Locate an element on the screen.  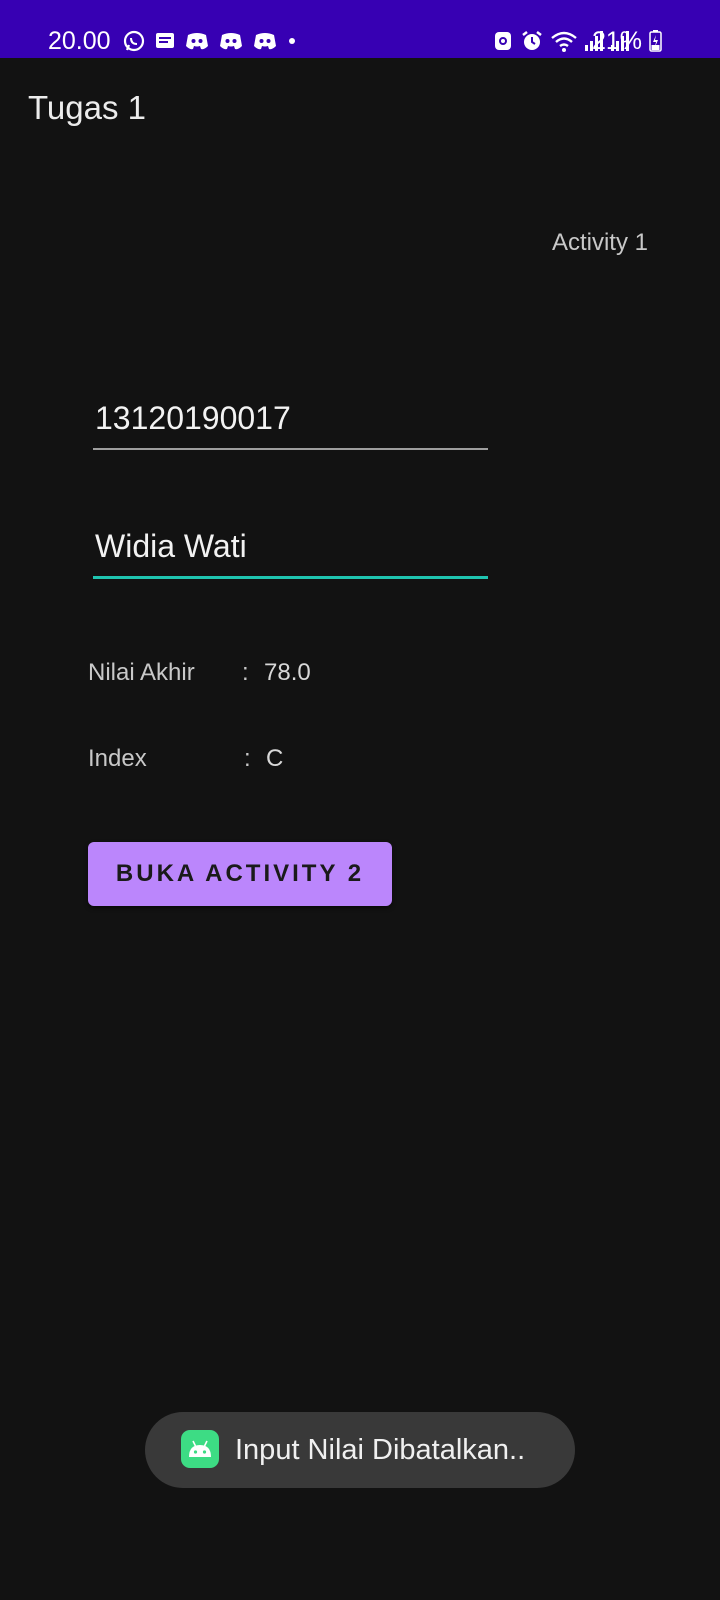
activity-label: Activity 1 is located at coordinates (599, 242).